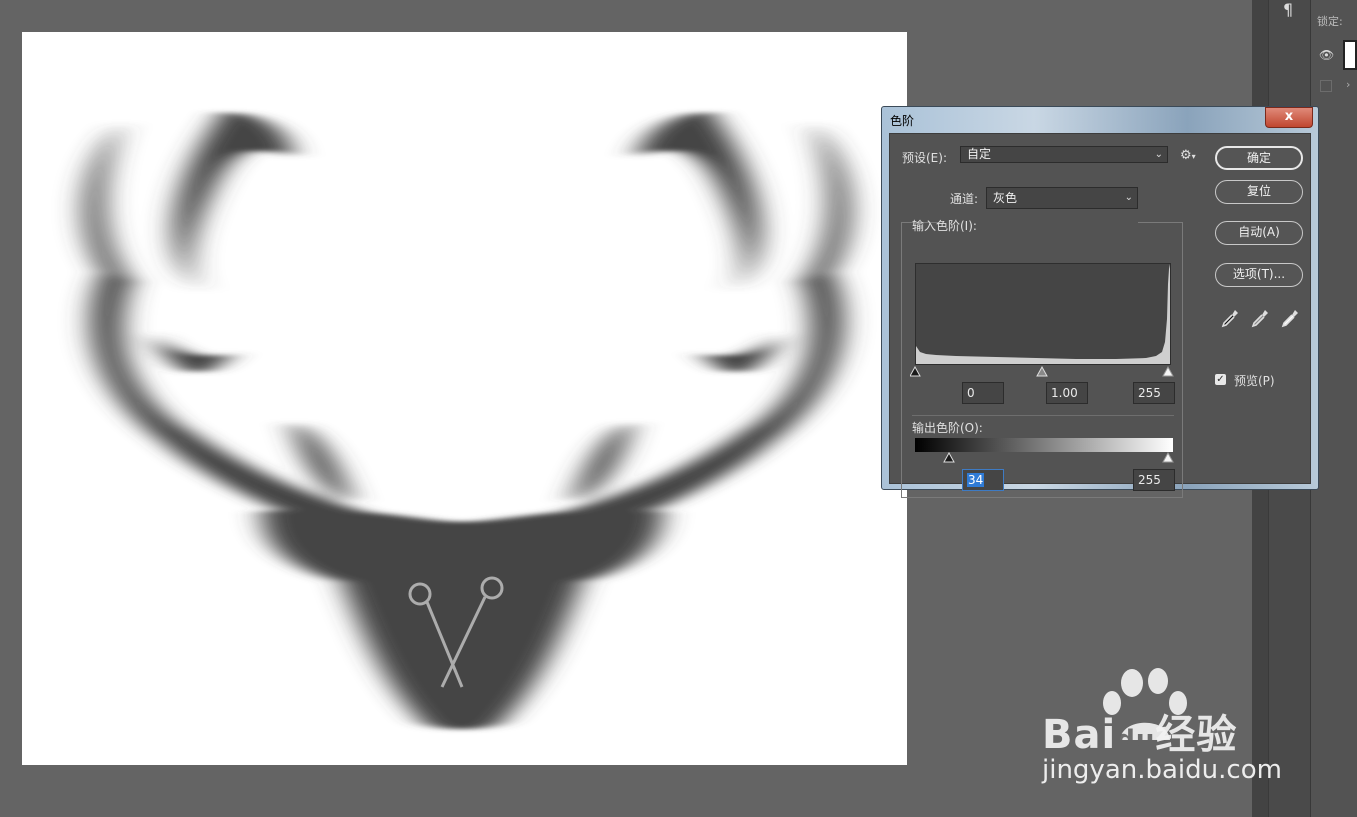  I want to click on input-white-slider, so click(1168, 371).